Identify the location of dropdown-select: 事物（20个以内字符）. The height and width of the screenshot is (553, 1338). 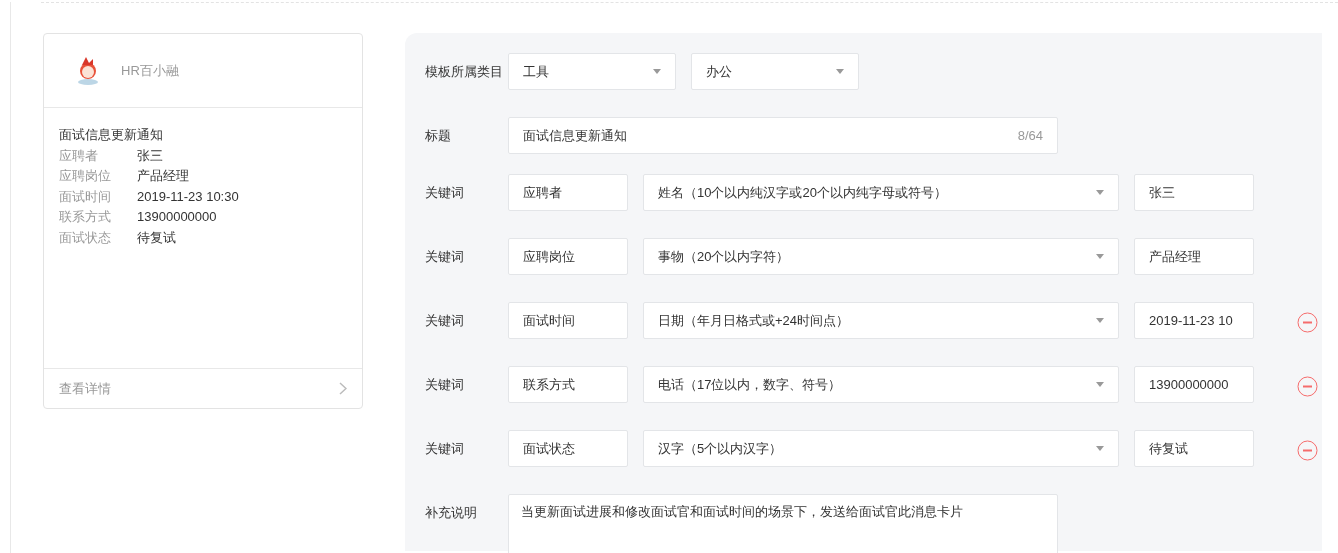
(881, 256).